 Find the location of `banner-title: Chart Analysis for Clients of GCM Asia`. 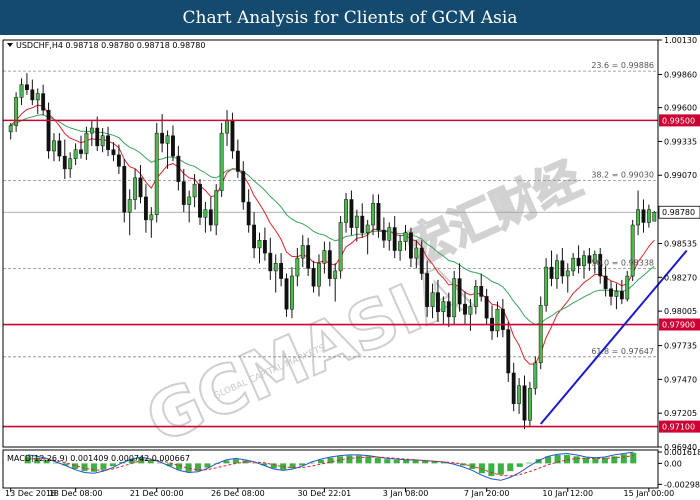

banner-title: Chart Analysis for Clients of GCM Asia is located at coordinates (350, 17).